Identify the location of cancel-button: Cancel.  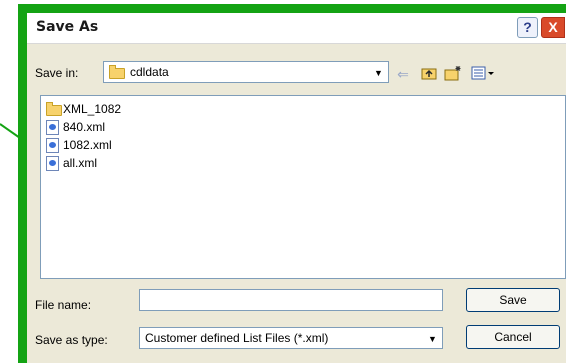
(513, 337).